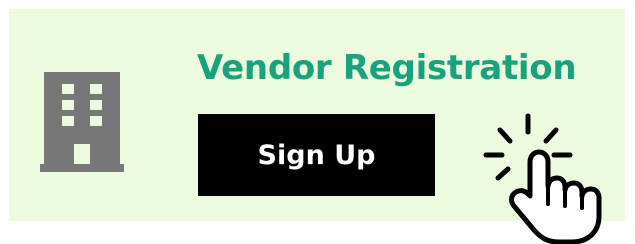 The image size is (635, 244). Describe the element at coordinates (82, 122) in the screenshot. I see `building-icon` at that location.